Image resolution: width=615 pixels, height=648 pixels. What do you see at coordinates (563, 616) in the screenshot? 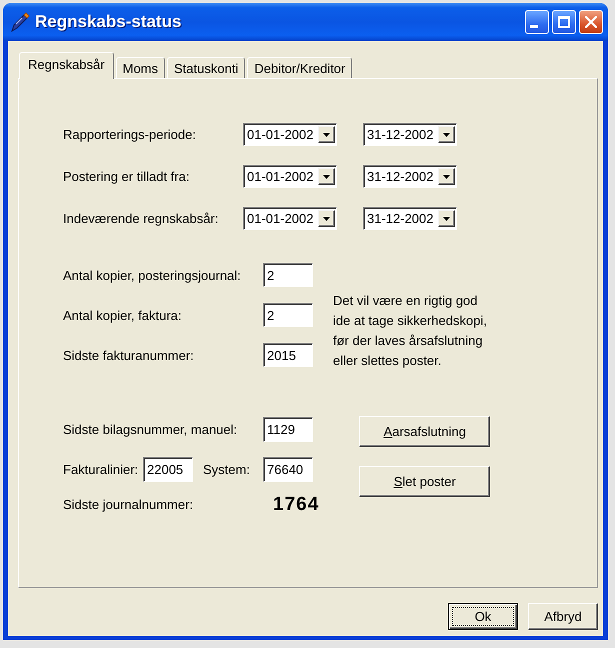
I see `dialog-button: Afbryd` at bounding box center [563, 616].